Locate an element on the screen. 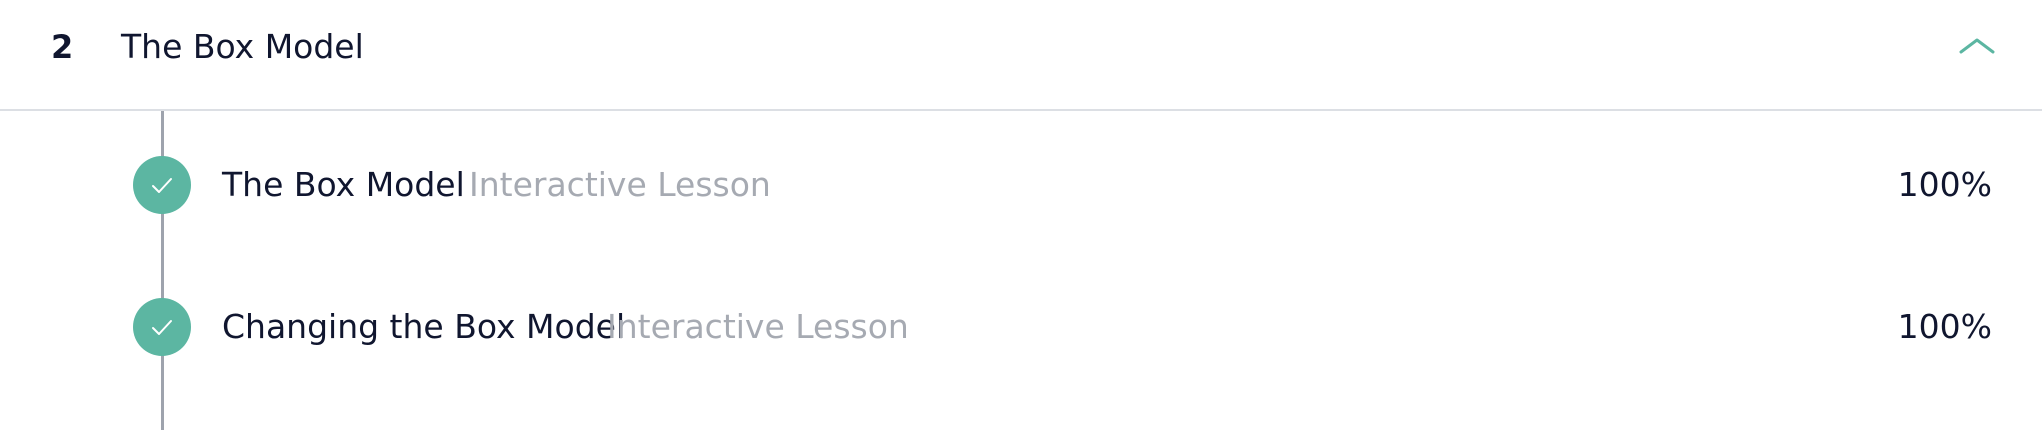 The height and width of the screenshot is (430, 2042). section-number: 2 is located at coordinates (62, 47).